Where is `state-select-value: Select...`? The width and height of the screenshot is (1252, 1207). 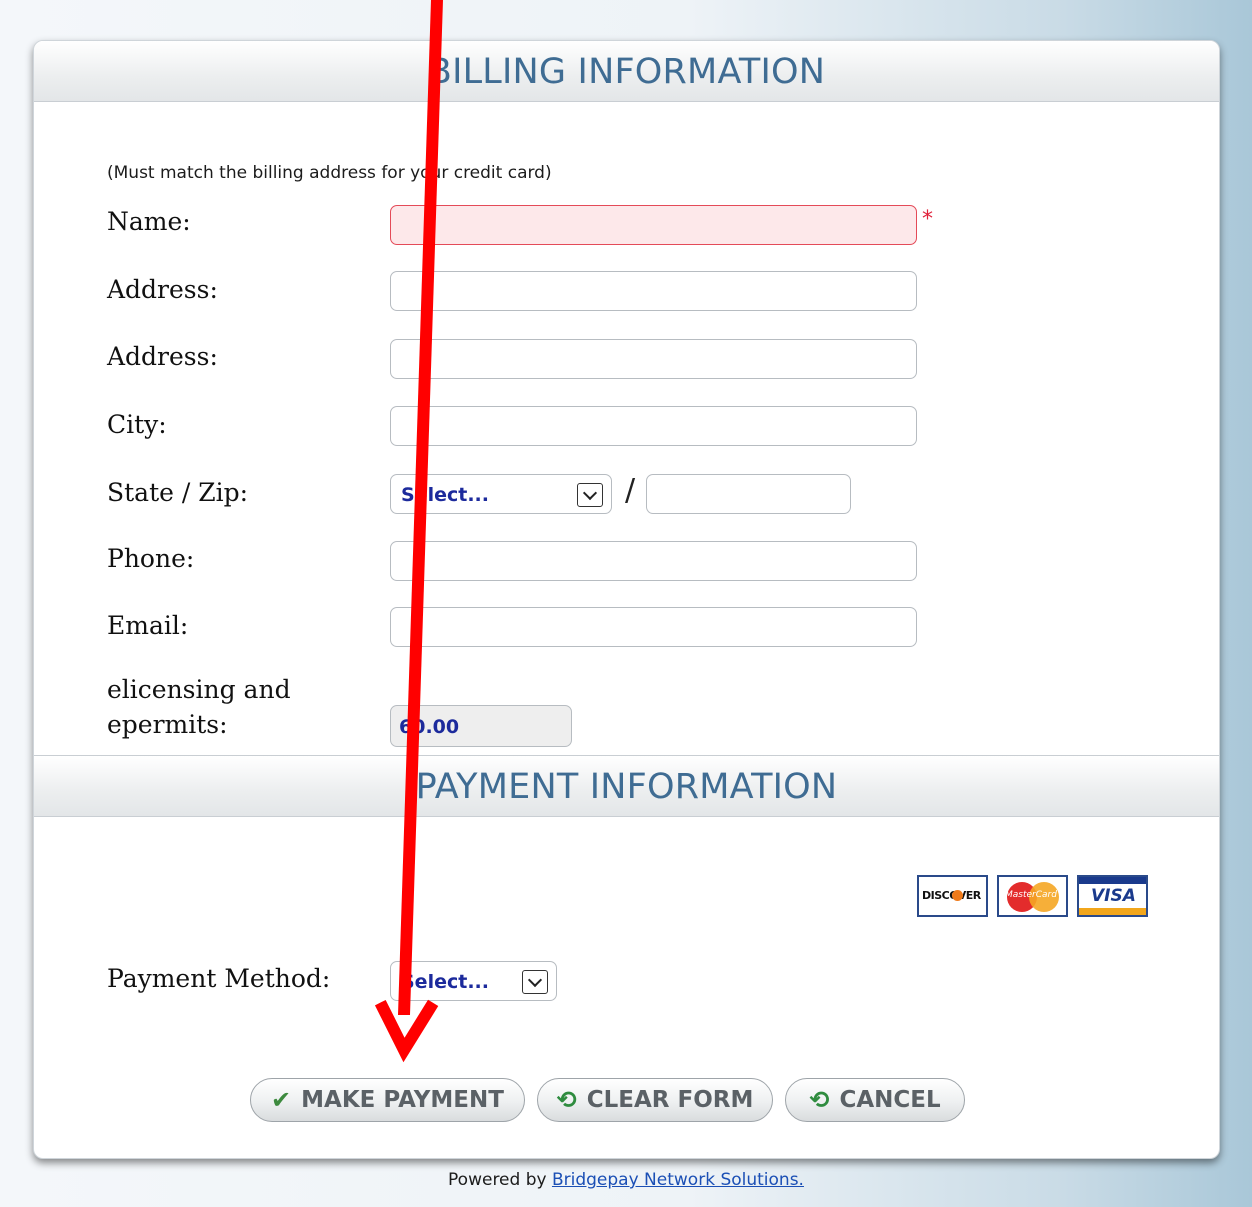
state-select-value: Select... is located at coordinates (445, 495).